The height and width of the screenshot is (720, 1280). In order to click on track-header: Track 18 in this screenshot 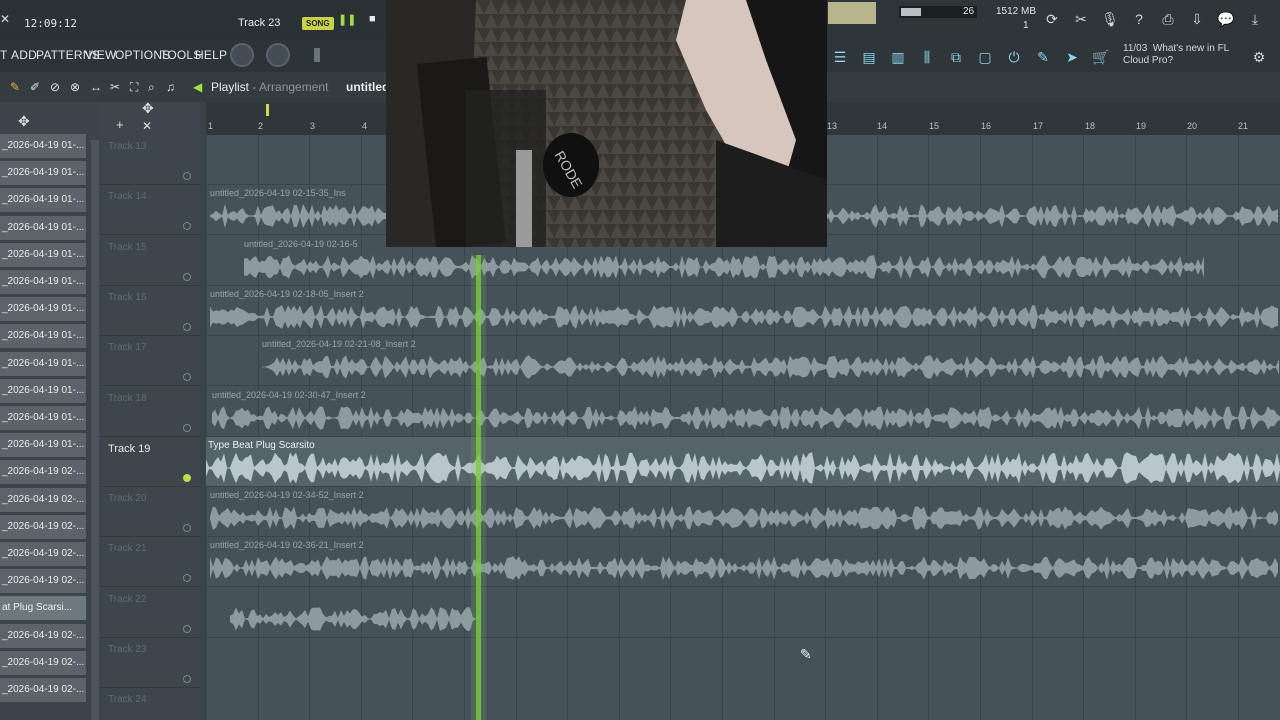, I will do `click(150, 412)`.